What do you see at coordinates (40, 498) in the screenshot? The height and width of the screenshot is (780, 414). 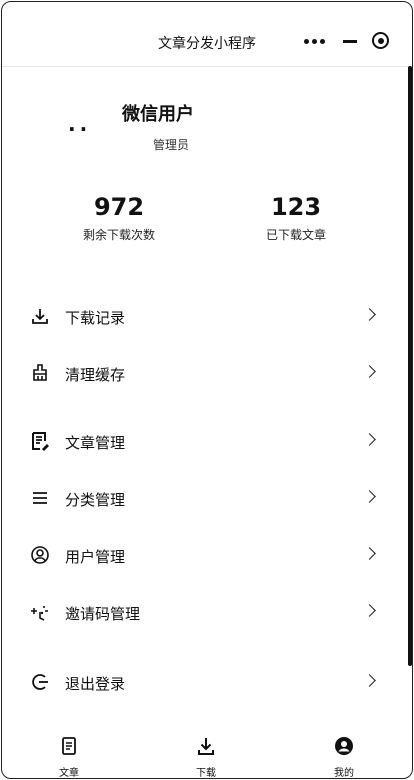 I see `list-icon` at bounding box center [40, 498].